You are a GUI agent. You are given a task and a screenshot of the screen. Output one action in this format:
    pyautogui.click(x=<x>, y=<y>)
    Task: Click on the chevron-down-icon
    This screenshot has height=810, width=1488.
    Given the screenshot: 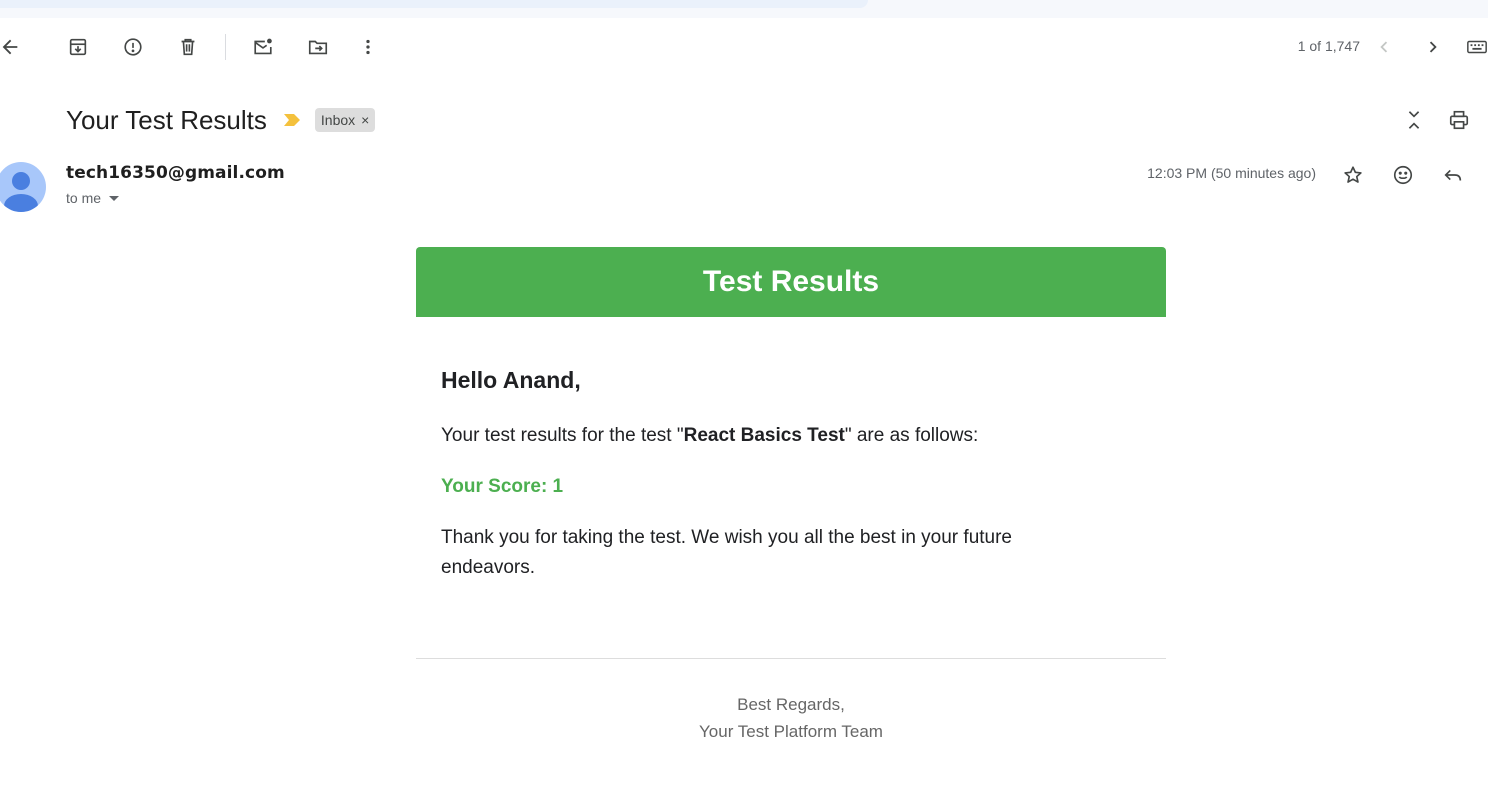 What is the action you would take?
    pyautogui.click(x=114, y=198)
    